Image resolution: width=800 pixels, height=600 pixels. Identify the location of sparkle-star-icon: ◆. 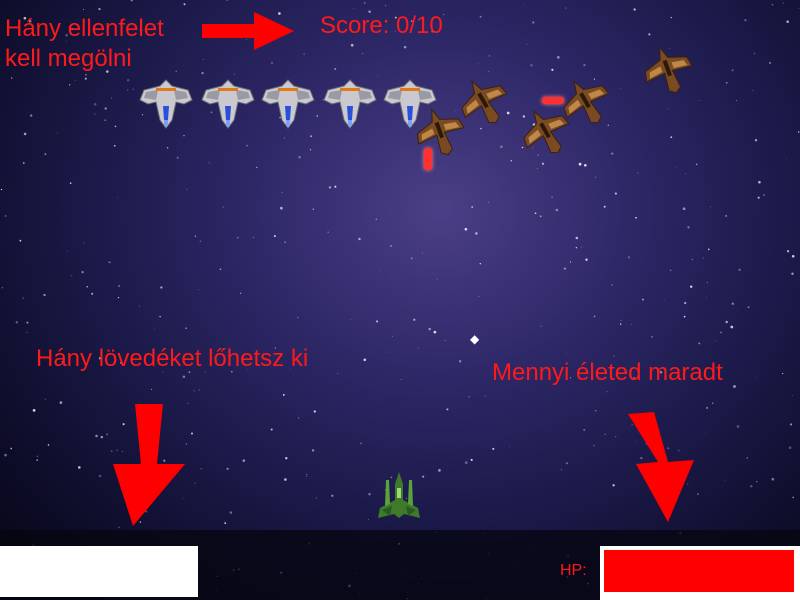
(475, 339).